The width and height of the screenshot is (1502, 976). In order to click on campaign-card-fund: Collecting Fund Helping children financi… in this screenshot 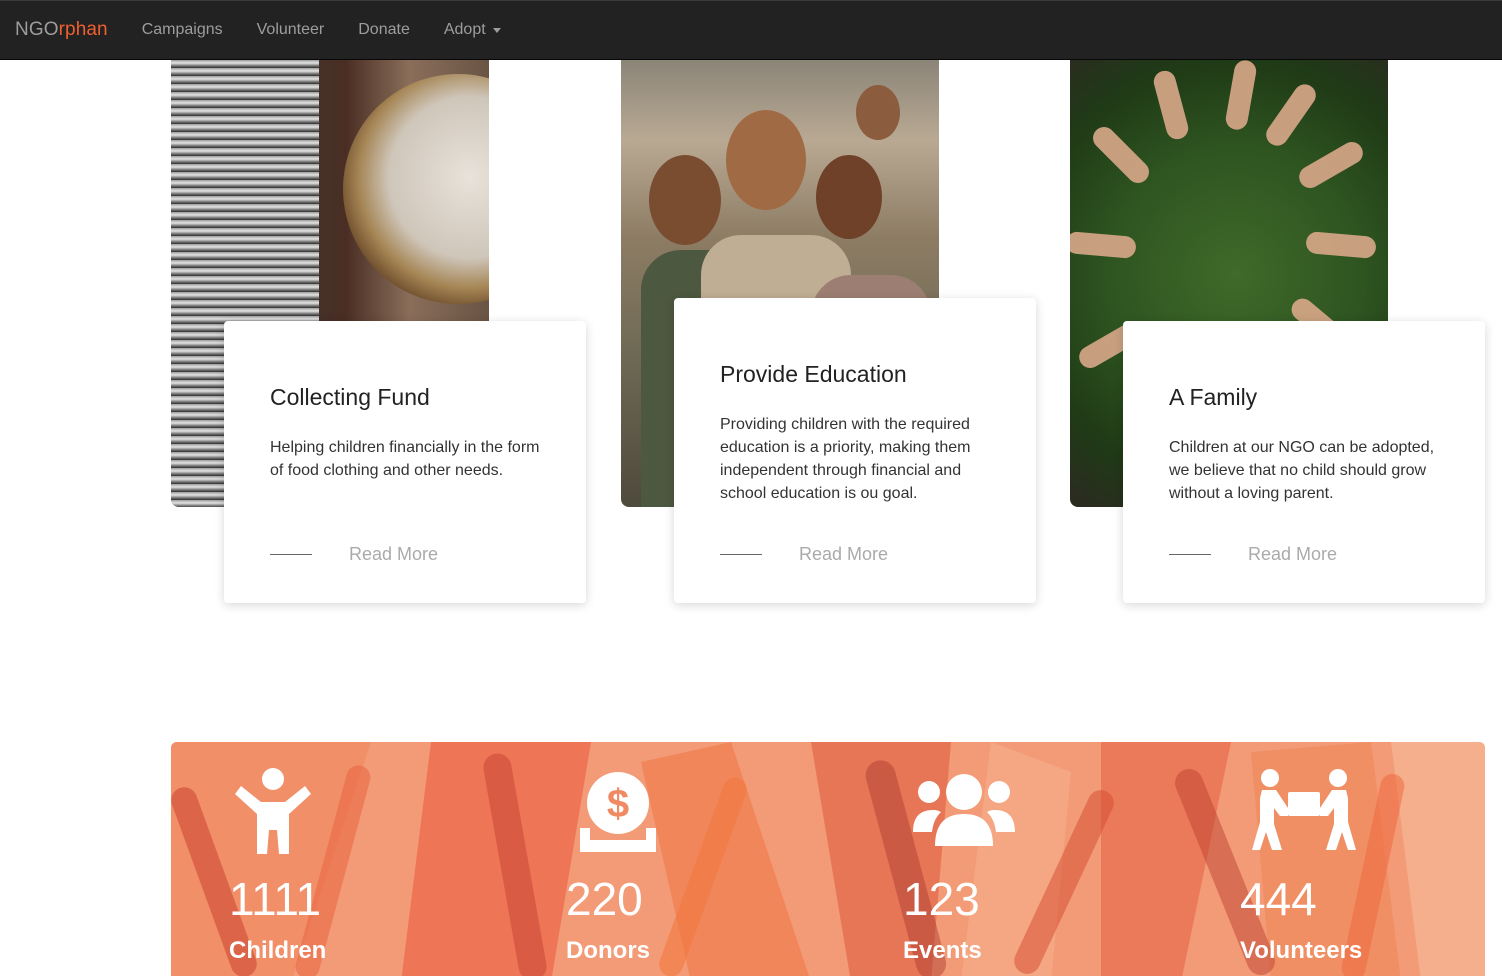, I will do `click(405, 462)`.